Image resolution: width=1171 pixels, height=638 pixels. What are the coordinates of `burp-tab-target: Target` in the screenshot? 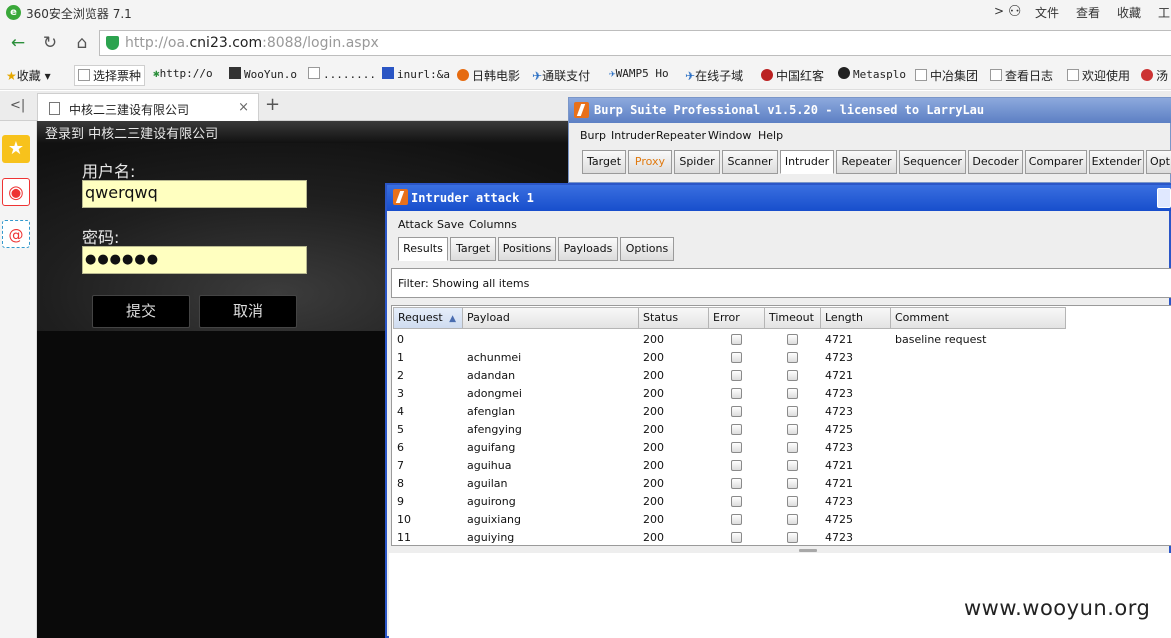 It's located at (604, 162).